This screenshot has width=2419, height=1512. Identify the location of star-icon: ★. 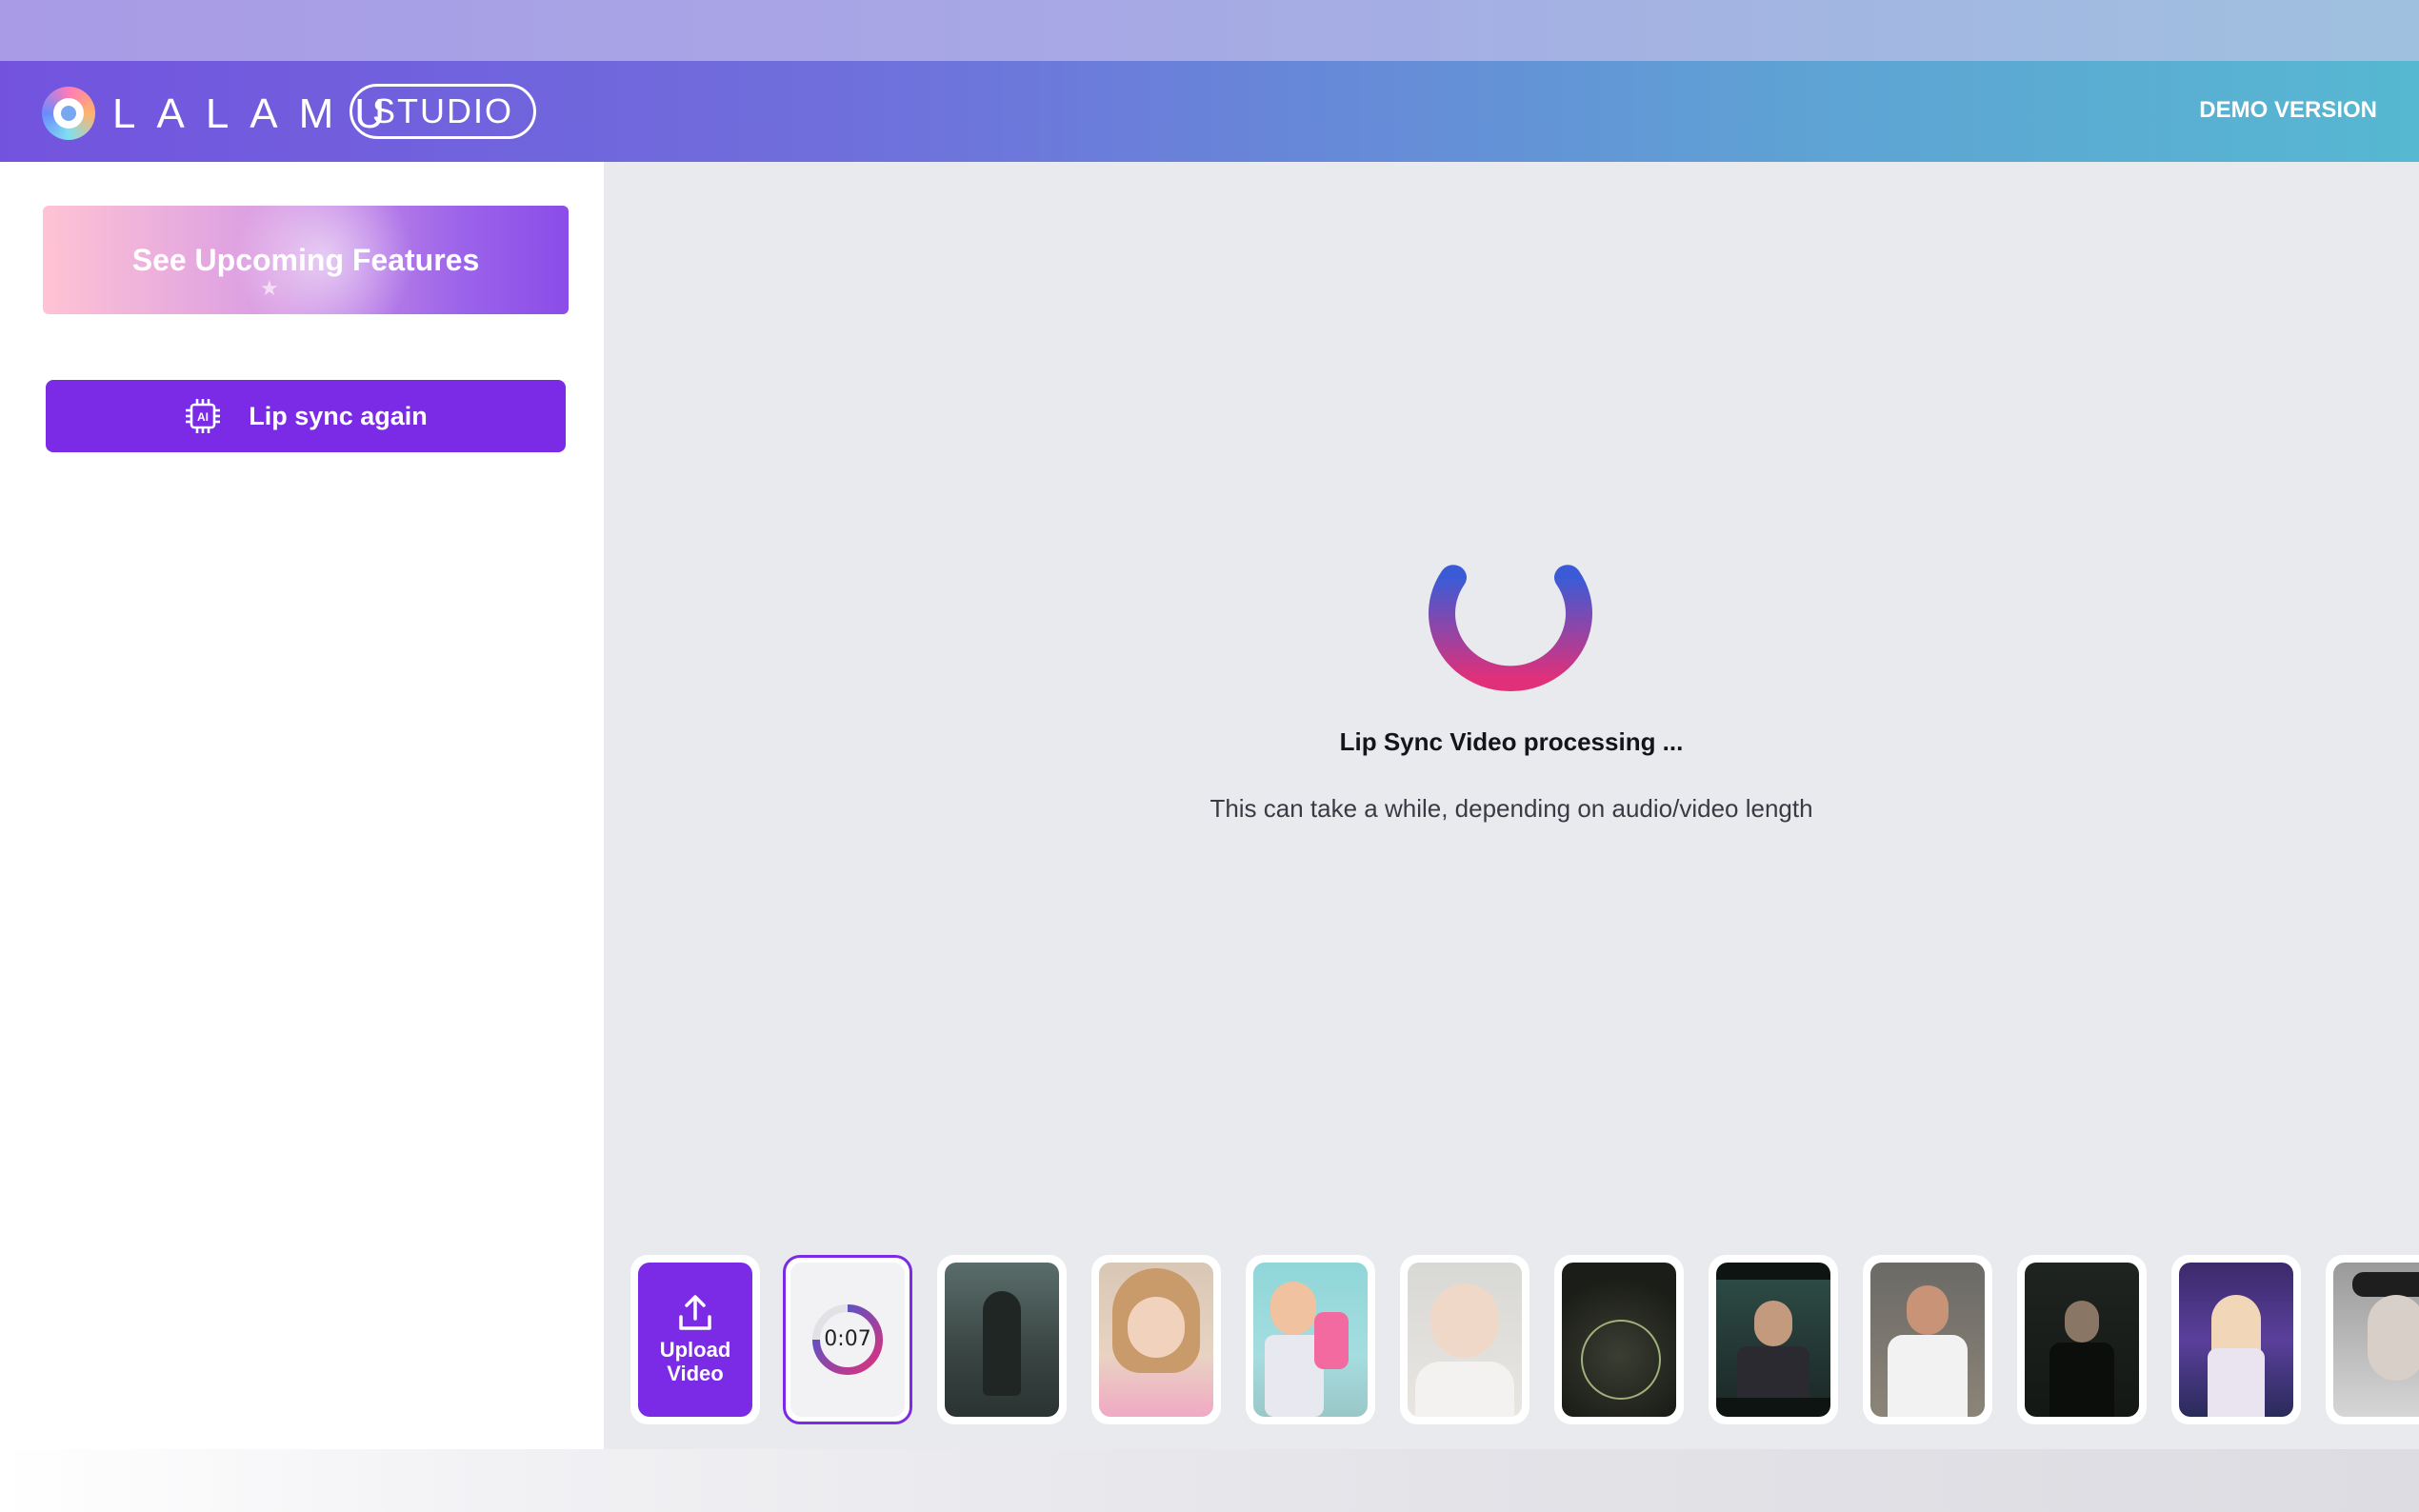
(269, 288).